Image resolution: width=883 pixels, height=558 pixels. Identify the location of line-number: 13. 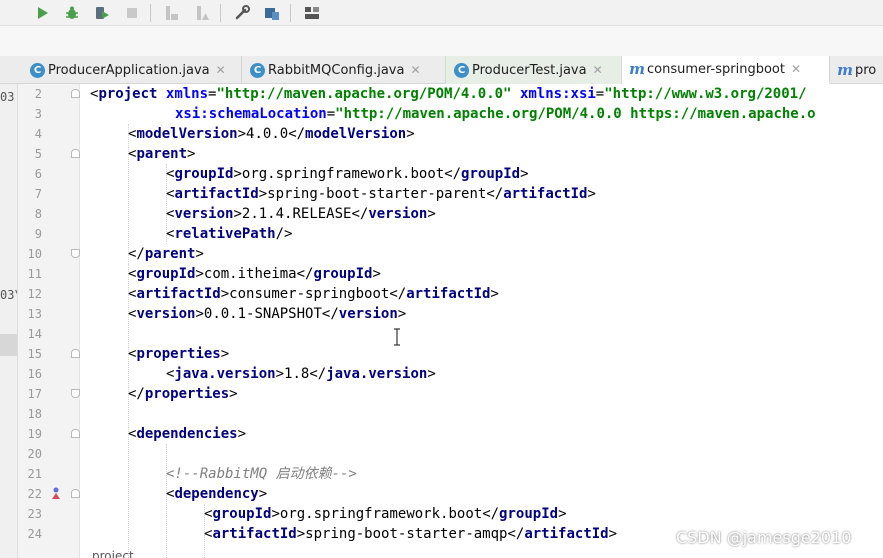
(34, 314).